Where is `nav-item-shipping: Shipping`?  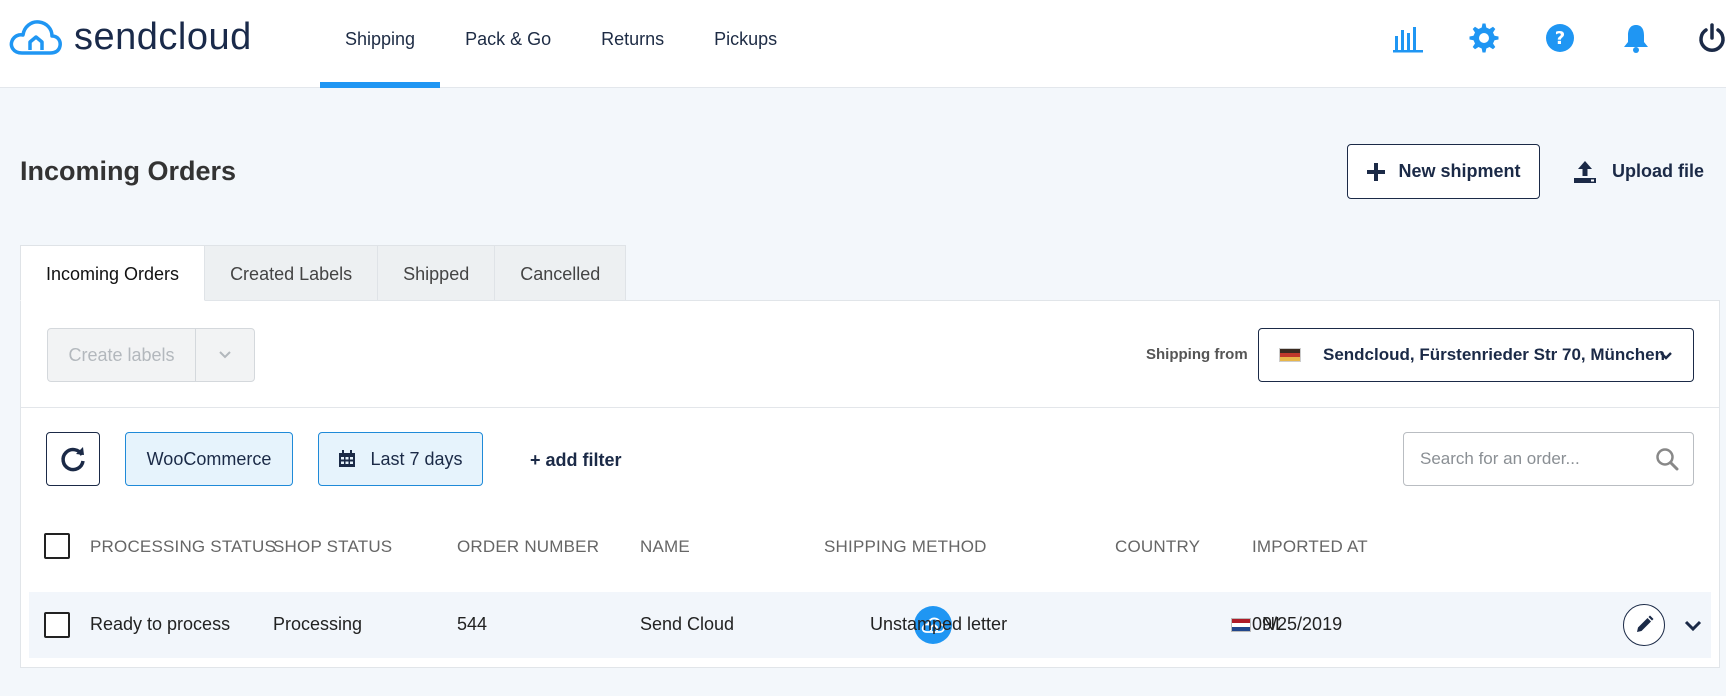
nav-item-shipping: Shipping is located at coordinates (380, 44).